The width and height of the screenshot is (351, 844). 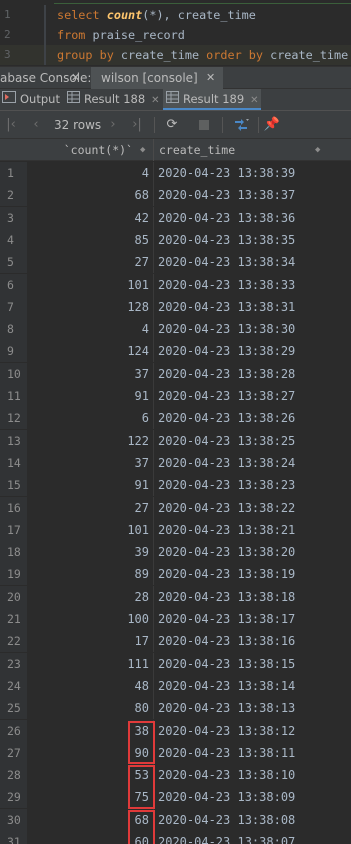 I want to click on cell-count: 85, so click(x=90, y=239).